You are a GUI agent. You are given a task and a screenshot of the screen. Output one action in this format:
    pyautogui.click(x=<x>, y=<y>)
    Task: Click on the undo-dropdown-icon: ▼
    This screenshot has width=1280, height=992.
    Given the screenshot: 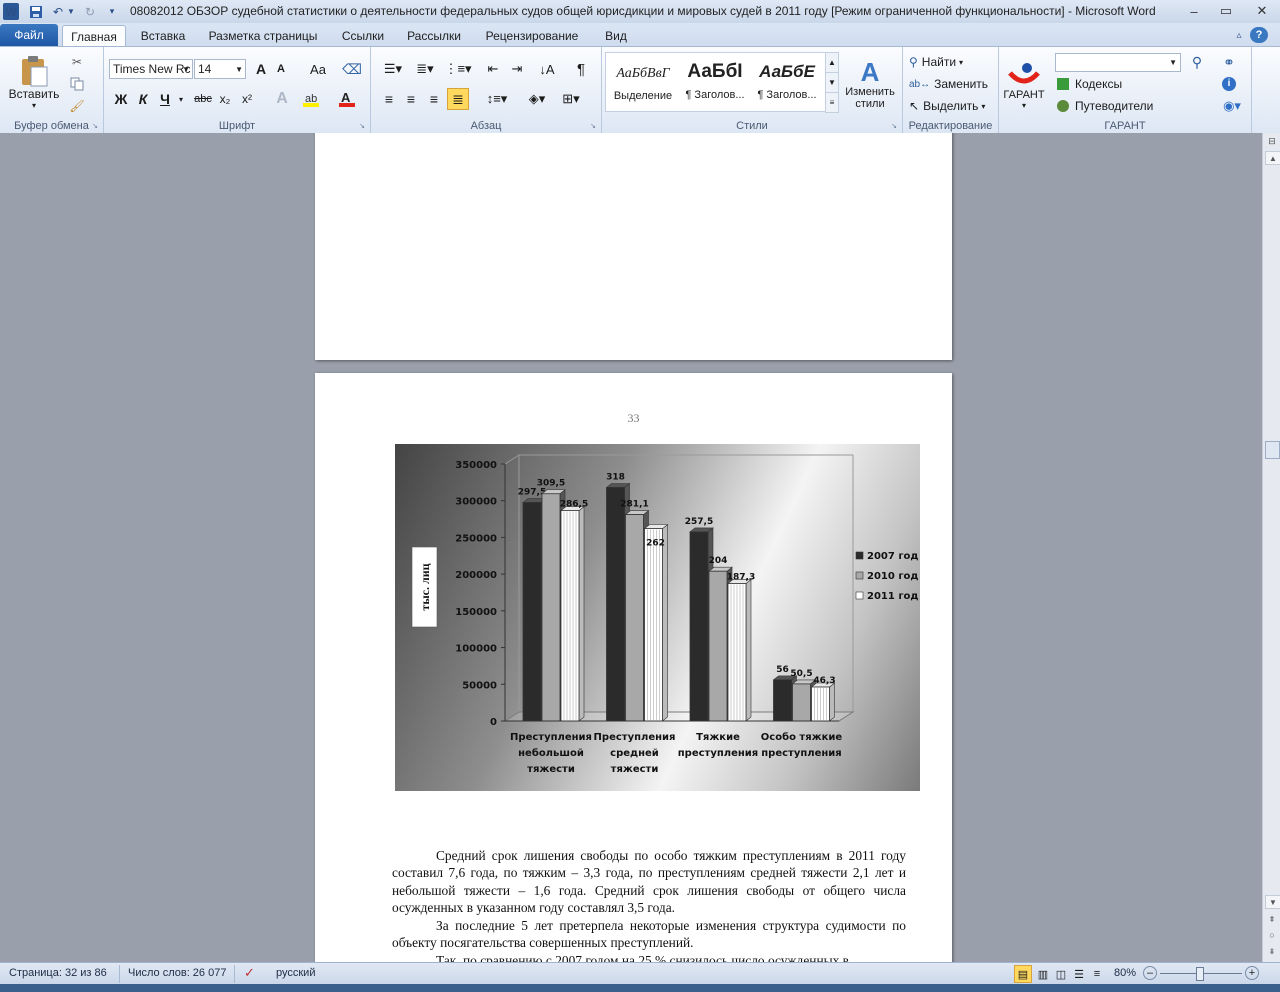 What is the action you would take?
    pyautogui.click(x=71, y=11)
    